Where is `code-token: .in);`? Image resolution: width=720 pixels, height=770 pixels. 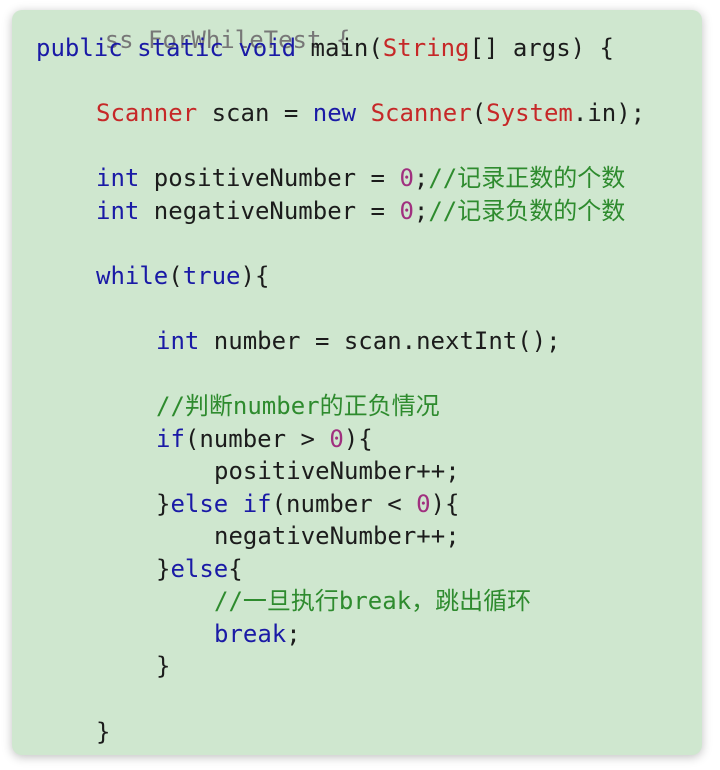
code-token: .in); is located at coordinates (609, 113).